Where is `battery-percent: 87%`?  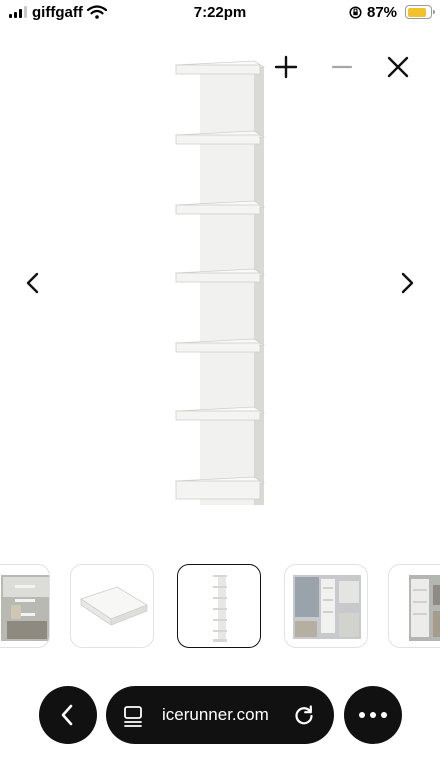 battery-percent: 87% is located at coordinates (382, 12).